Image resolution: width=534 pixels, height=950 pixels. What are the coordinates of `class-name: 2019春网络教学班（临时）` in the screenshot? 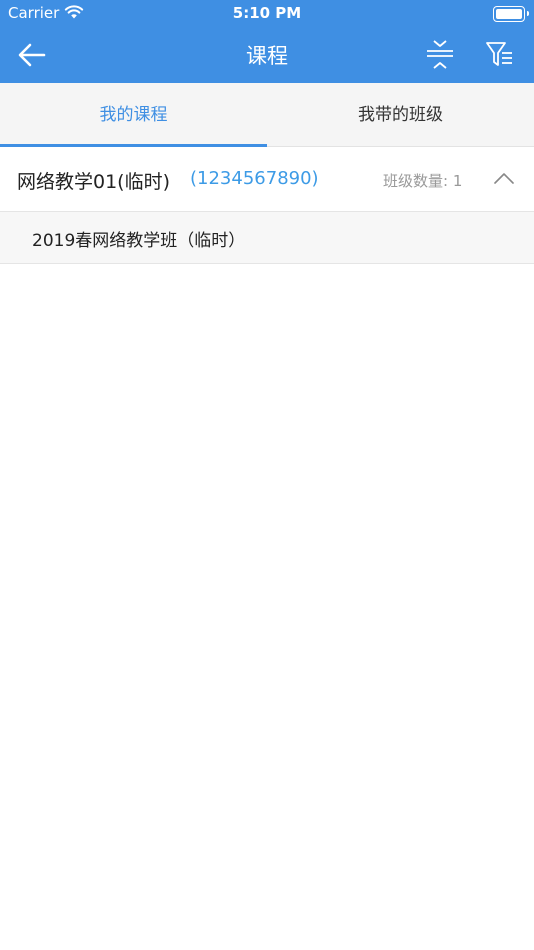 It's located at (139, 241).